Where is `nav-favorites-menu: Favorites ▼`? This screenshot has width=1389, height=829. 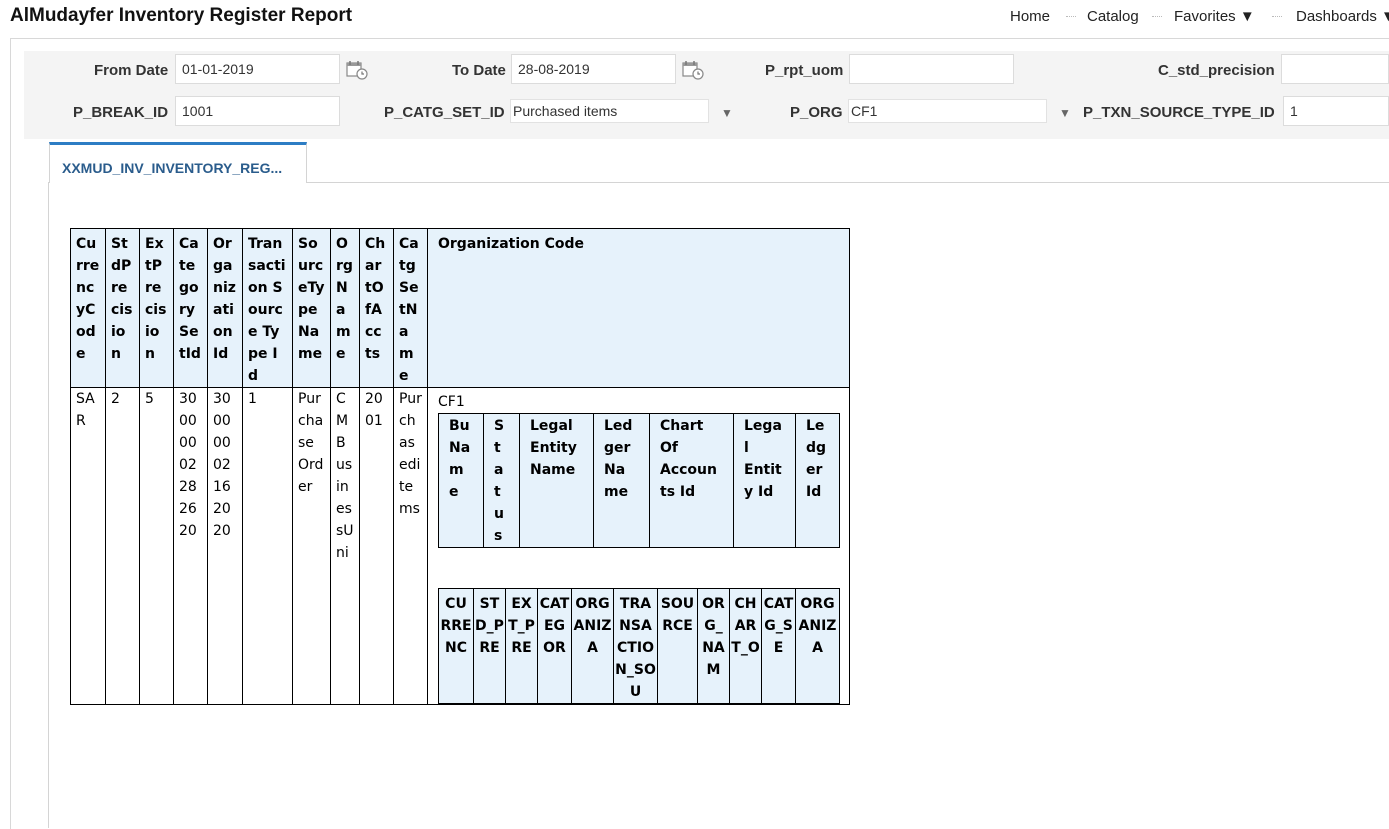
nav-favorites-menu: Favorites ▼ is located at coordinates (1214, 16).